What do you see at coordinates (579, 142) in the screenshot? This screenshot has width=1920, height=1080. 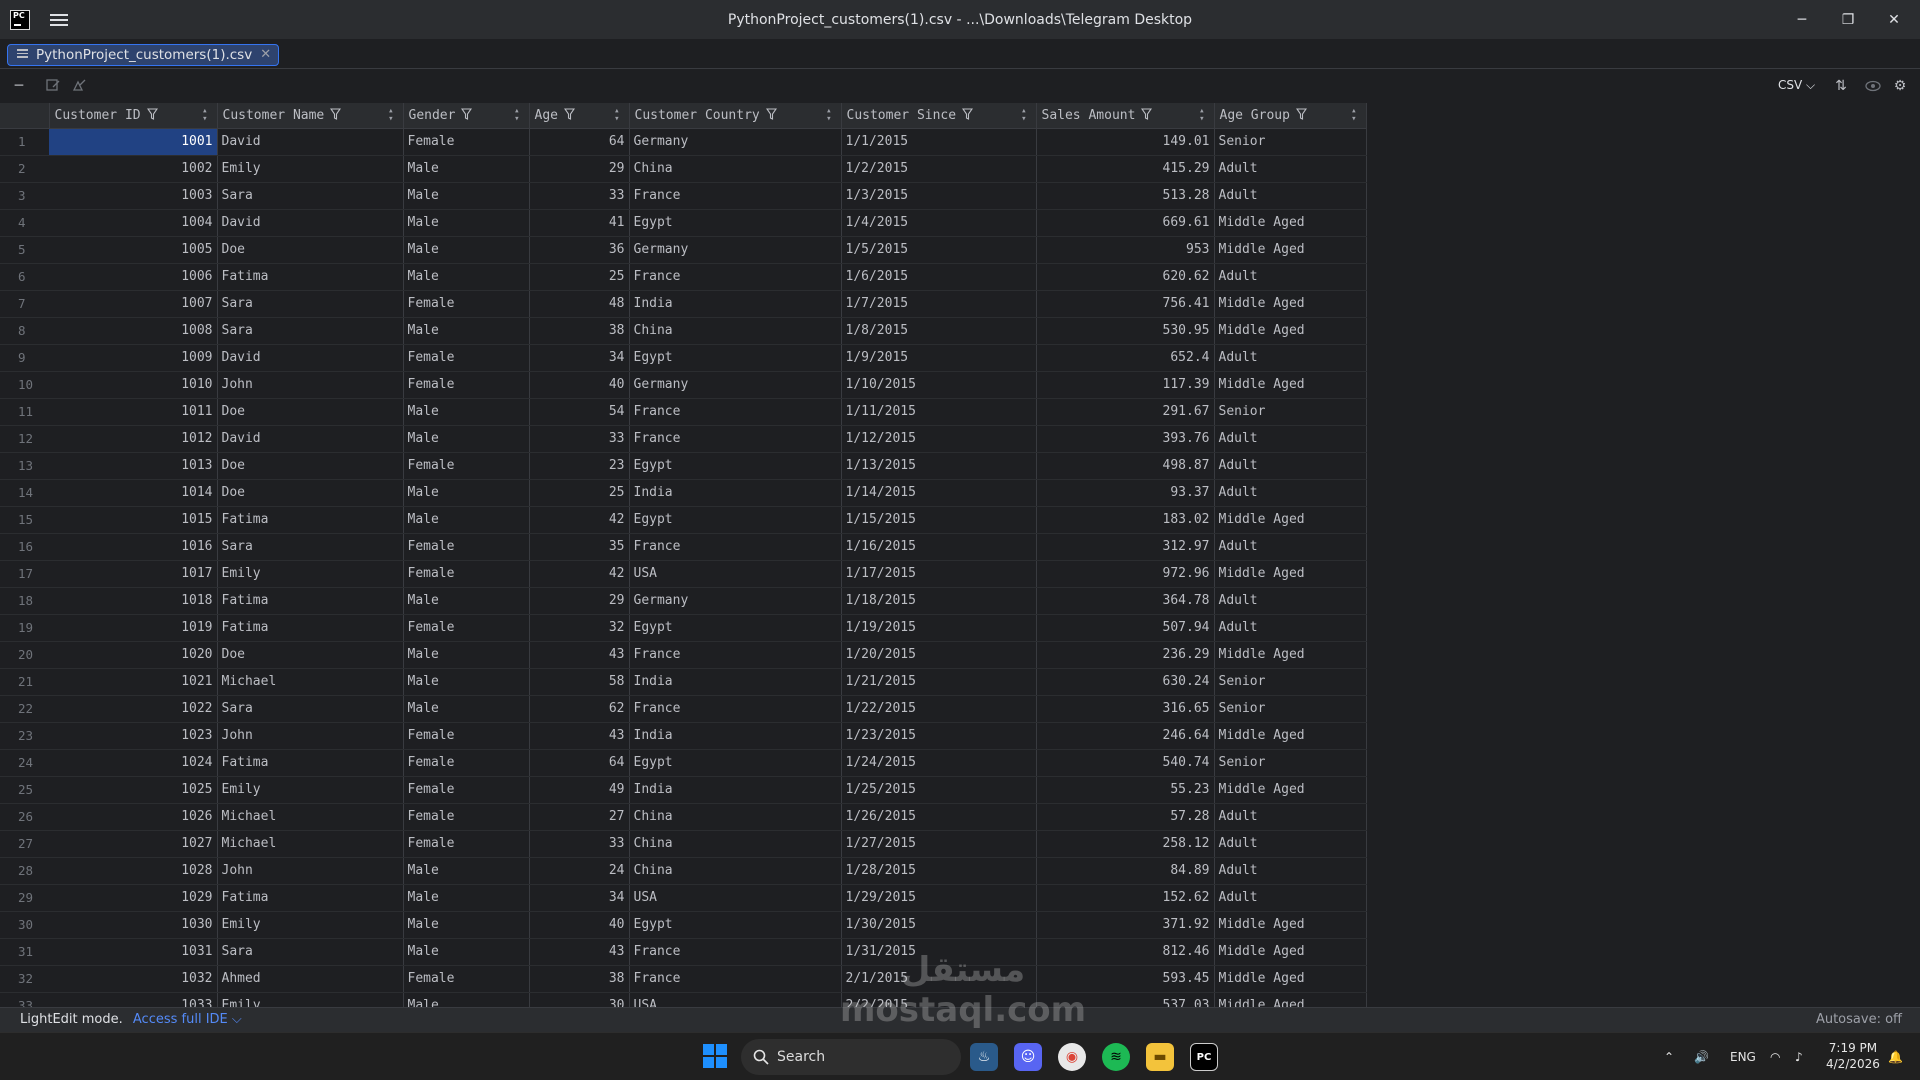 I see `table-cell: 64` at bounding box center [579, 142].